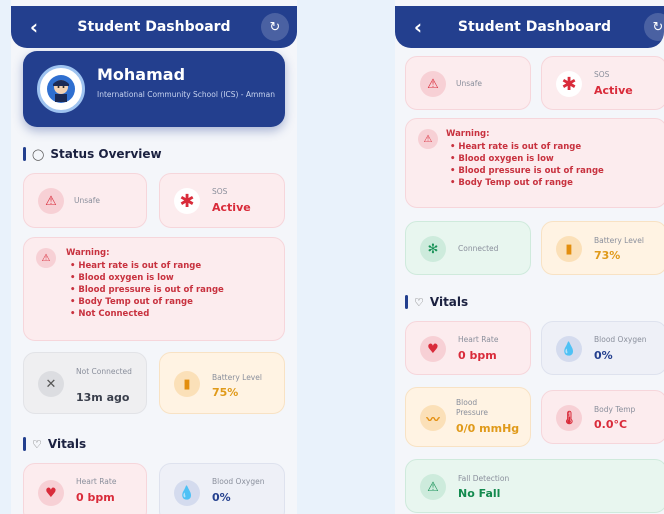  Describe the element at coordinates (103, 397) in the screenshot. I see `last-seen-time: 13m ago` at that location.